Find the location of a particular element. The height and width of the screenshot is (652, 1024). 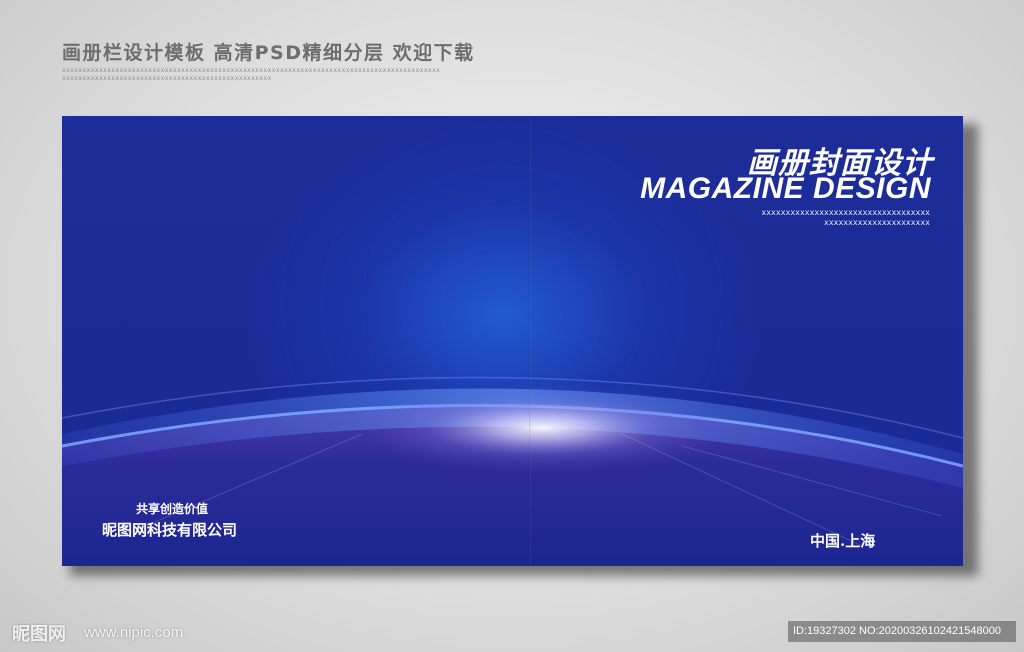

cover-filler-line-1: xxxxxxxxxxxxxxxxxxxxxxxxxxxxxxxxxxx is located at coordinates (845, 212).